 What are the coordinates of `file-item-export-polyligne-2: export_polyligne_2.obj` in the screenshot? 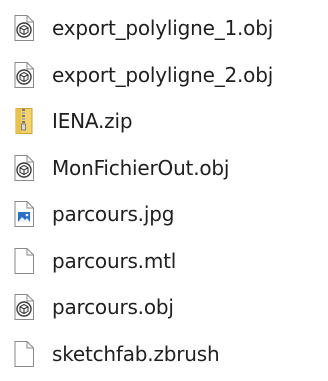 It's located at (164, 75).